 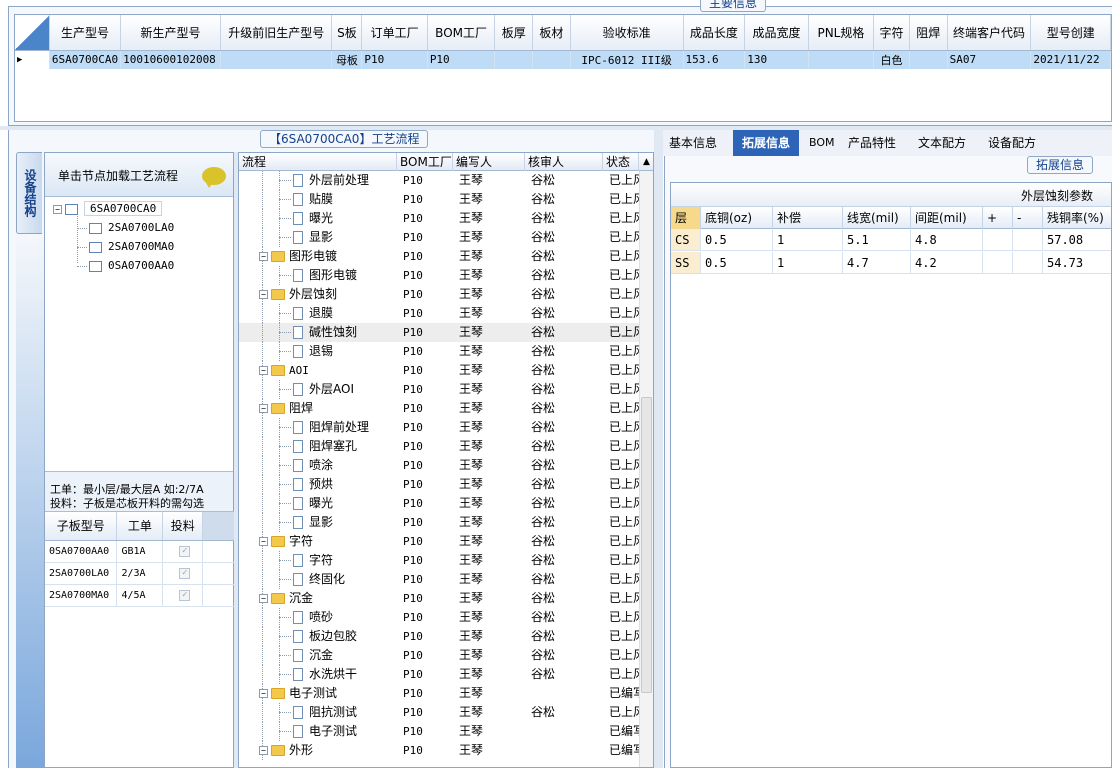 What do you see at coordinates (345, 465) in the screenshot?
I see `process-step-cell: 喷涂` at bounding box center [345, 465].